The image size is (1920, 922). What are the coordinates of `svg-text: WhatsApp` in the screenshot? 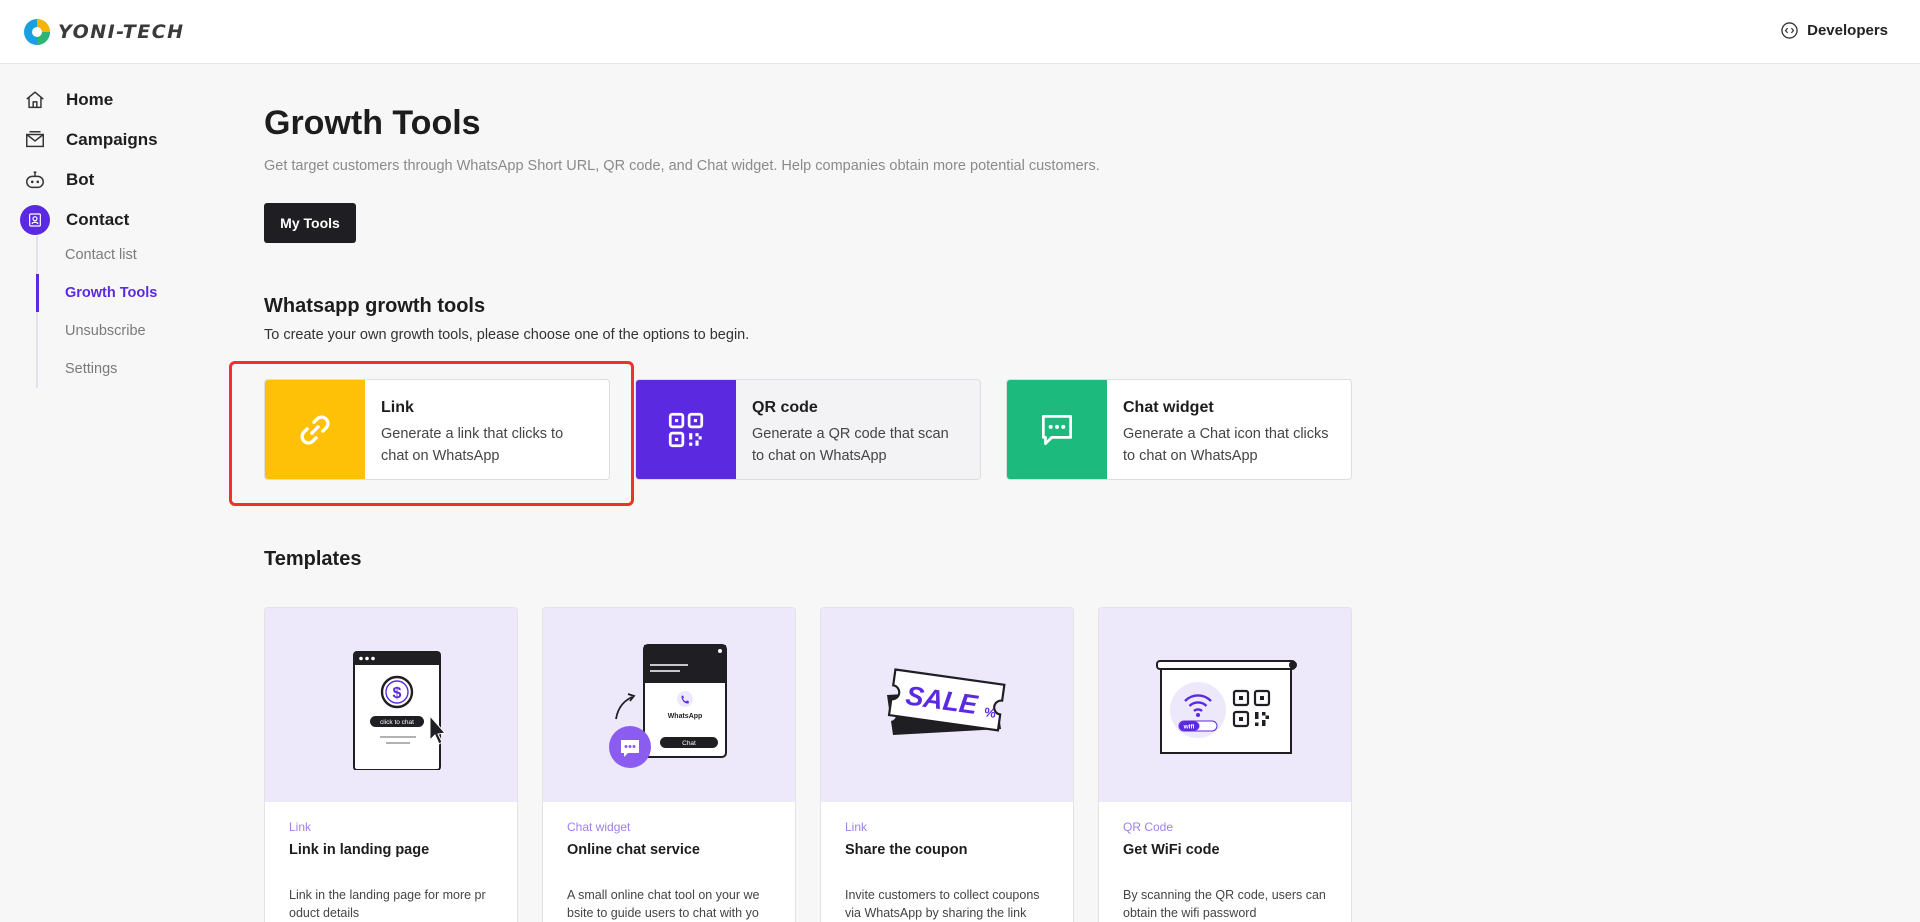 It's located at (685, 716).